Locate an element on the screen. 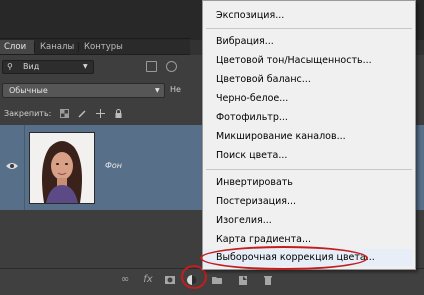 This screenshot has width=424, height=295. brush-icon is located at coordinates (82, 113).